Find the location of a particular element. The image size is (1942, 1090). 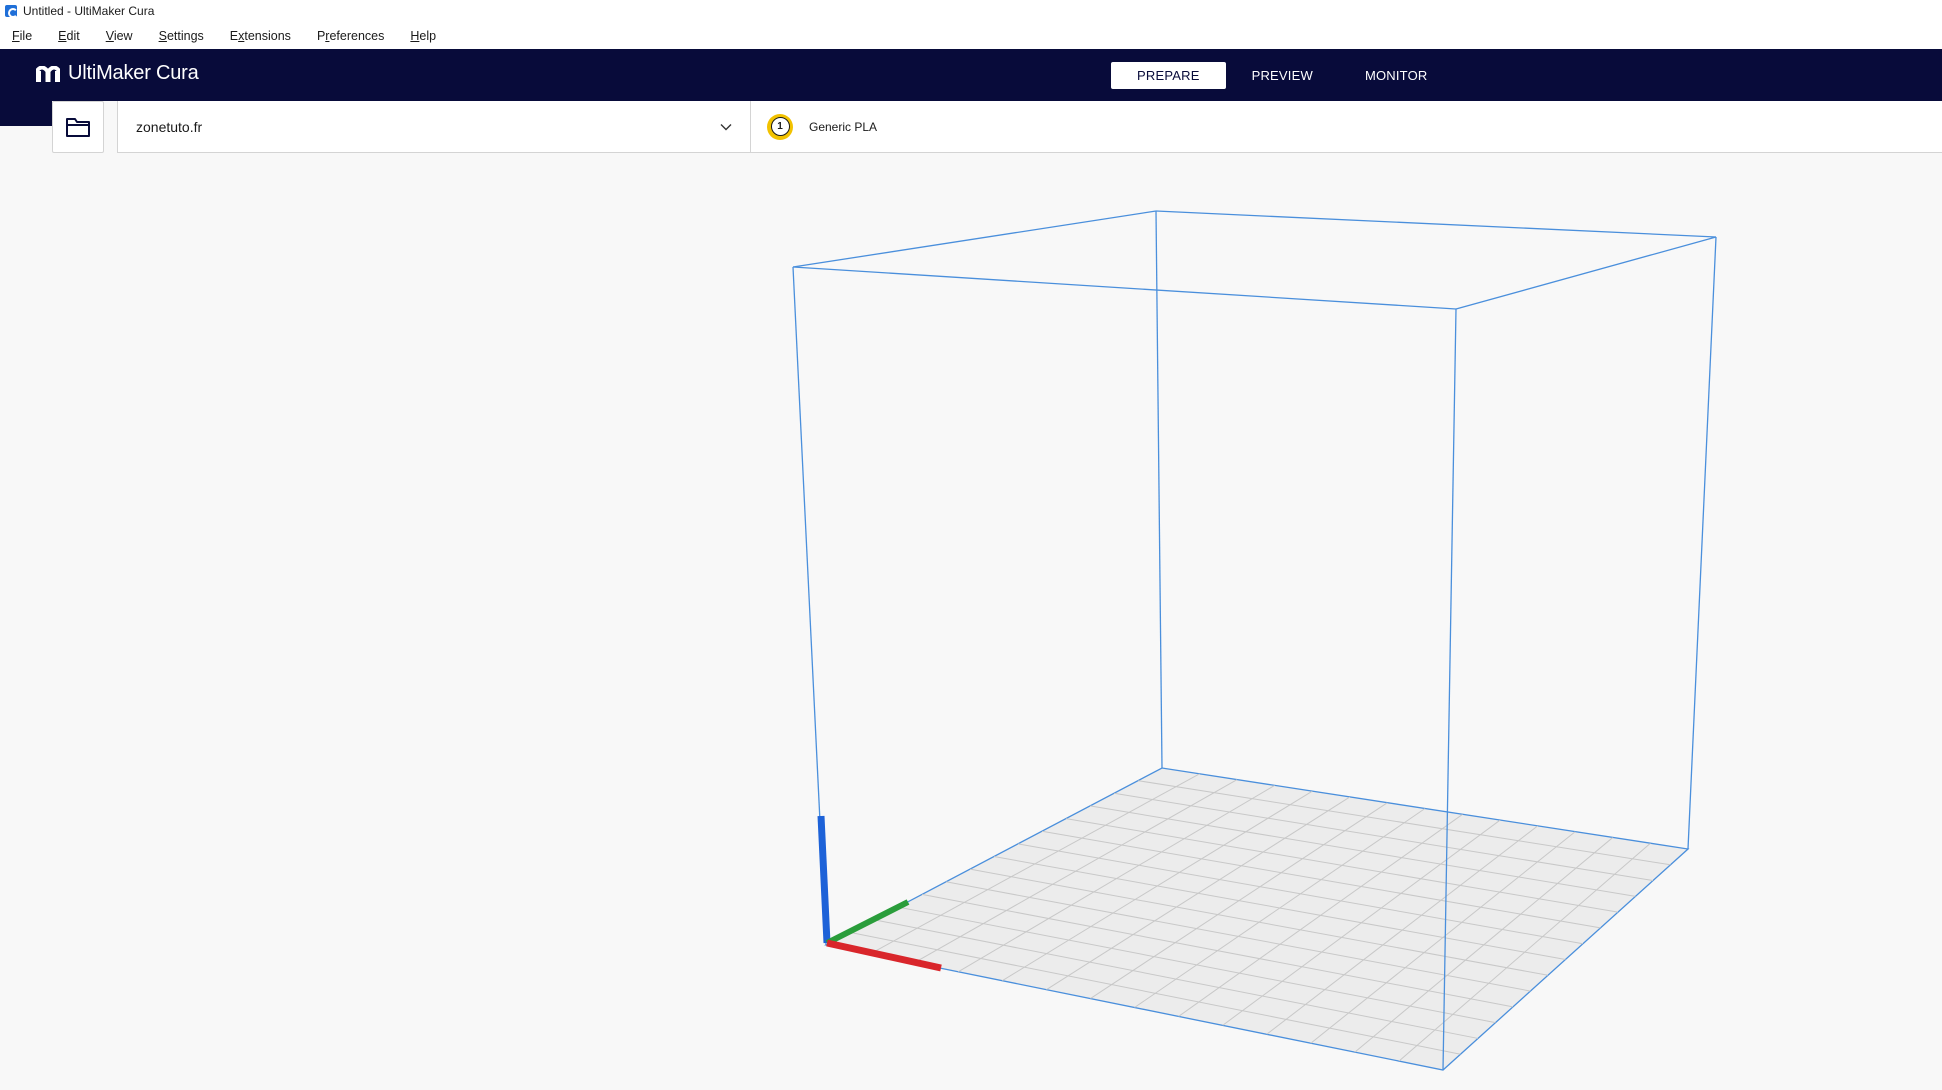

menu-extensions: Extensions is located at coordinates (260, 36).